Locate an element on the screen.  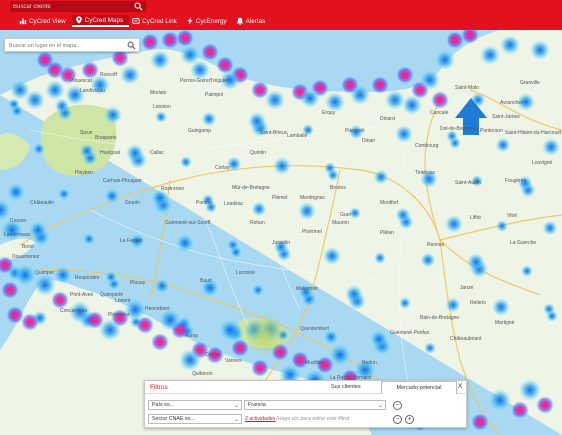
city-label: Corlay is located at coordinates (222, 168).